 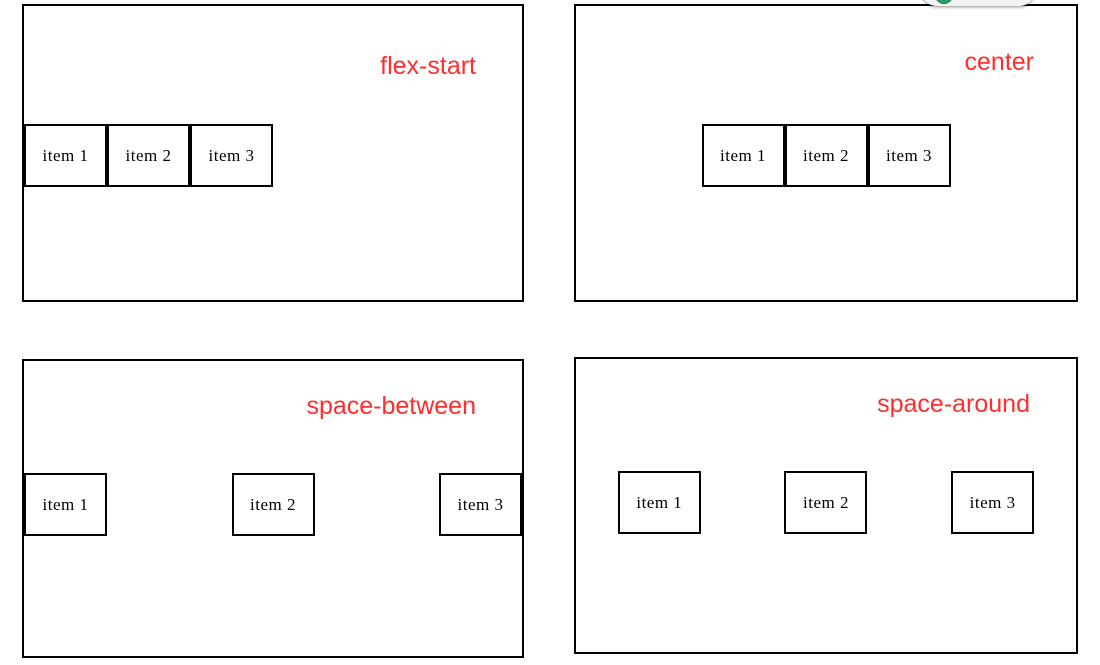 I want to click on panel-label-flex-start: flex-start, so click(x=428, y=66).